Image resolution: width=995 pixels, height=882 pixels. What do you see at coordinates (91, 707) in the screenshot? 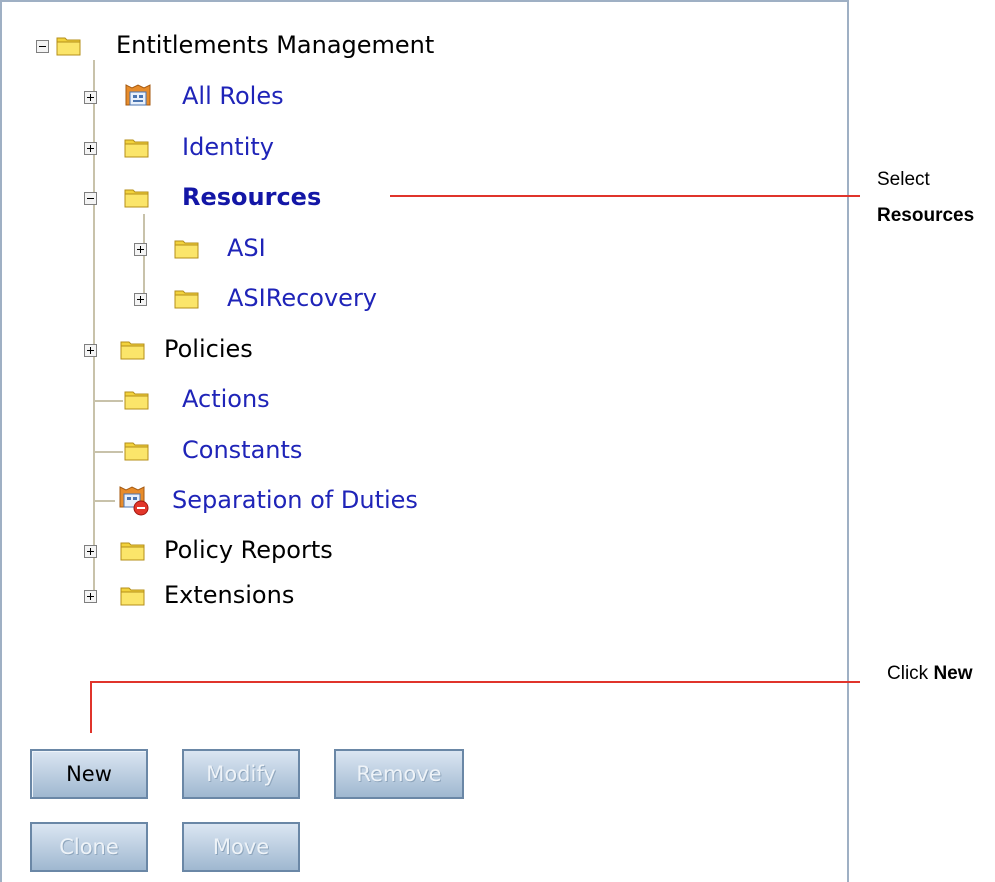
I see `callout-line-new-vertical` at bounding box center [91, 707].